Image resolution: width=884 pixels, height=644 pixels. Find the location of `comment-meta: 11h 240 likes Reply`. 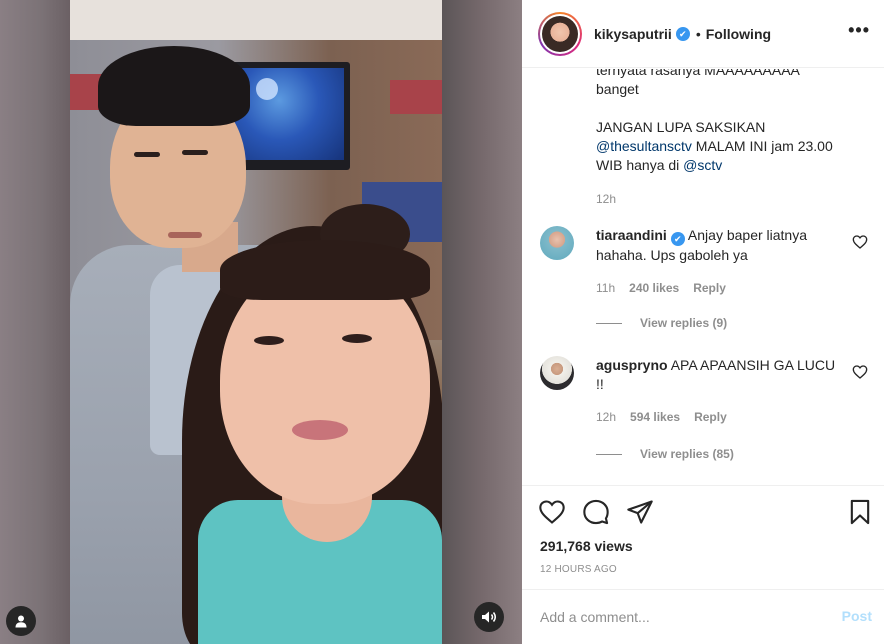

comment-meta: 11h 240 likes Reply is located at coordinates (716, 288).